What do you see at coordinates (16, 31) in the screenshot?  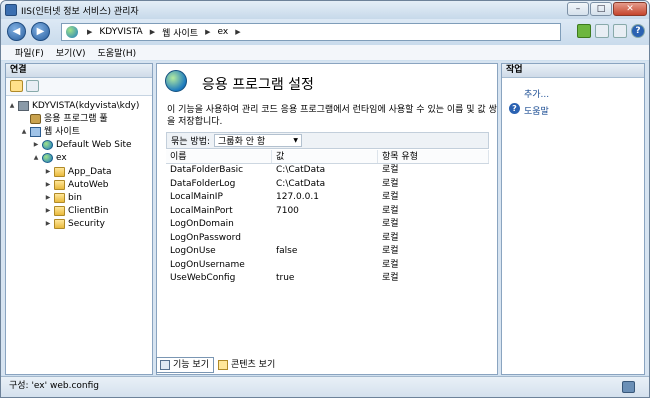 I see `back-button: ◀` at bounding box center [16, 31].